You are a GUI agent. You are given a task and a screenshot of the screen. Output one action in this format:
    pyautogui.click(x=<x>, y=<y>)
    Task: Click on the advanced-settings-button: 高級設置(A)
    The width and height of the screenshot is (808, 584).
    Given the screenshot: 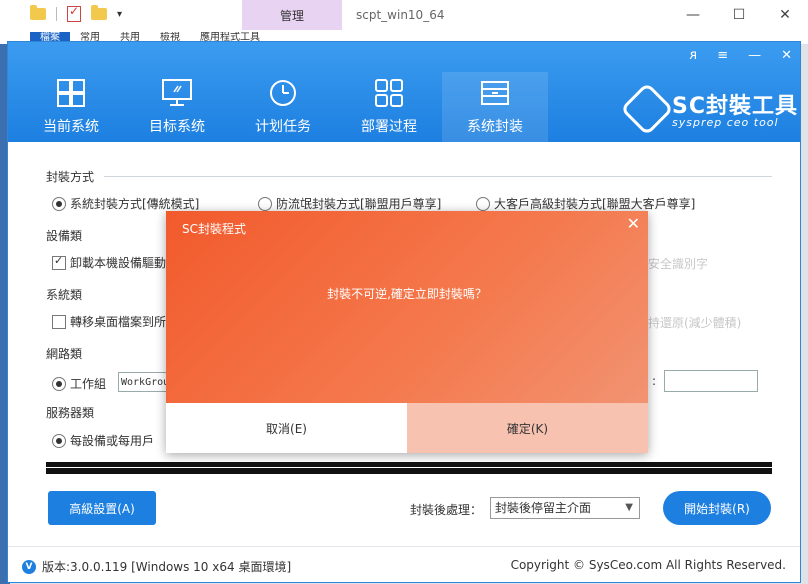 What is the action you would take?
    pyautogui.click(x=102, y=508)
    